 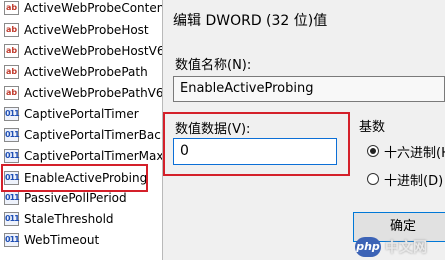 What do you see at coordinates (213, 65) in the screenshot?
I see `value-name-label: 数值名称(N):` at bounding box center [213, 65].